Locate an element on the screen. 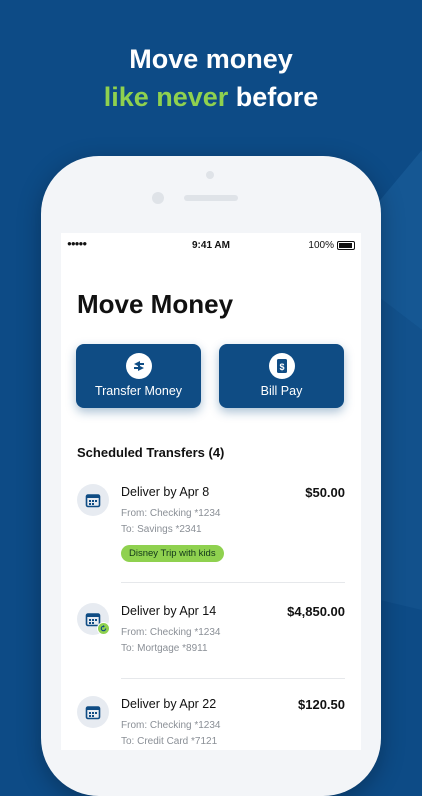 The image size is (422, 796). transfer-to: To: Savings *2341 is located at coordinates (161, 529).